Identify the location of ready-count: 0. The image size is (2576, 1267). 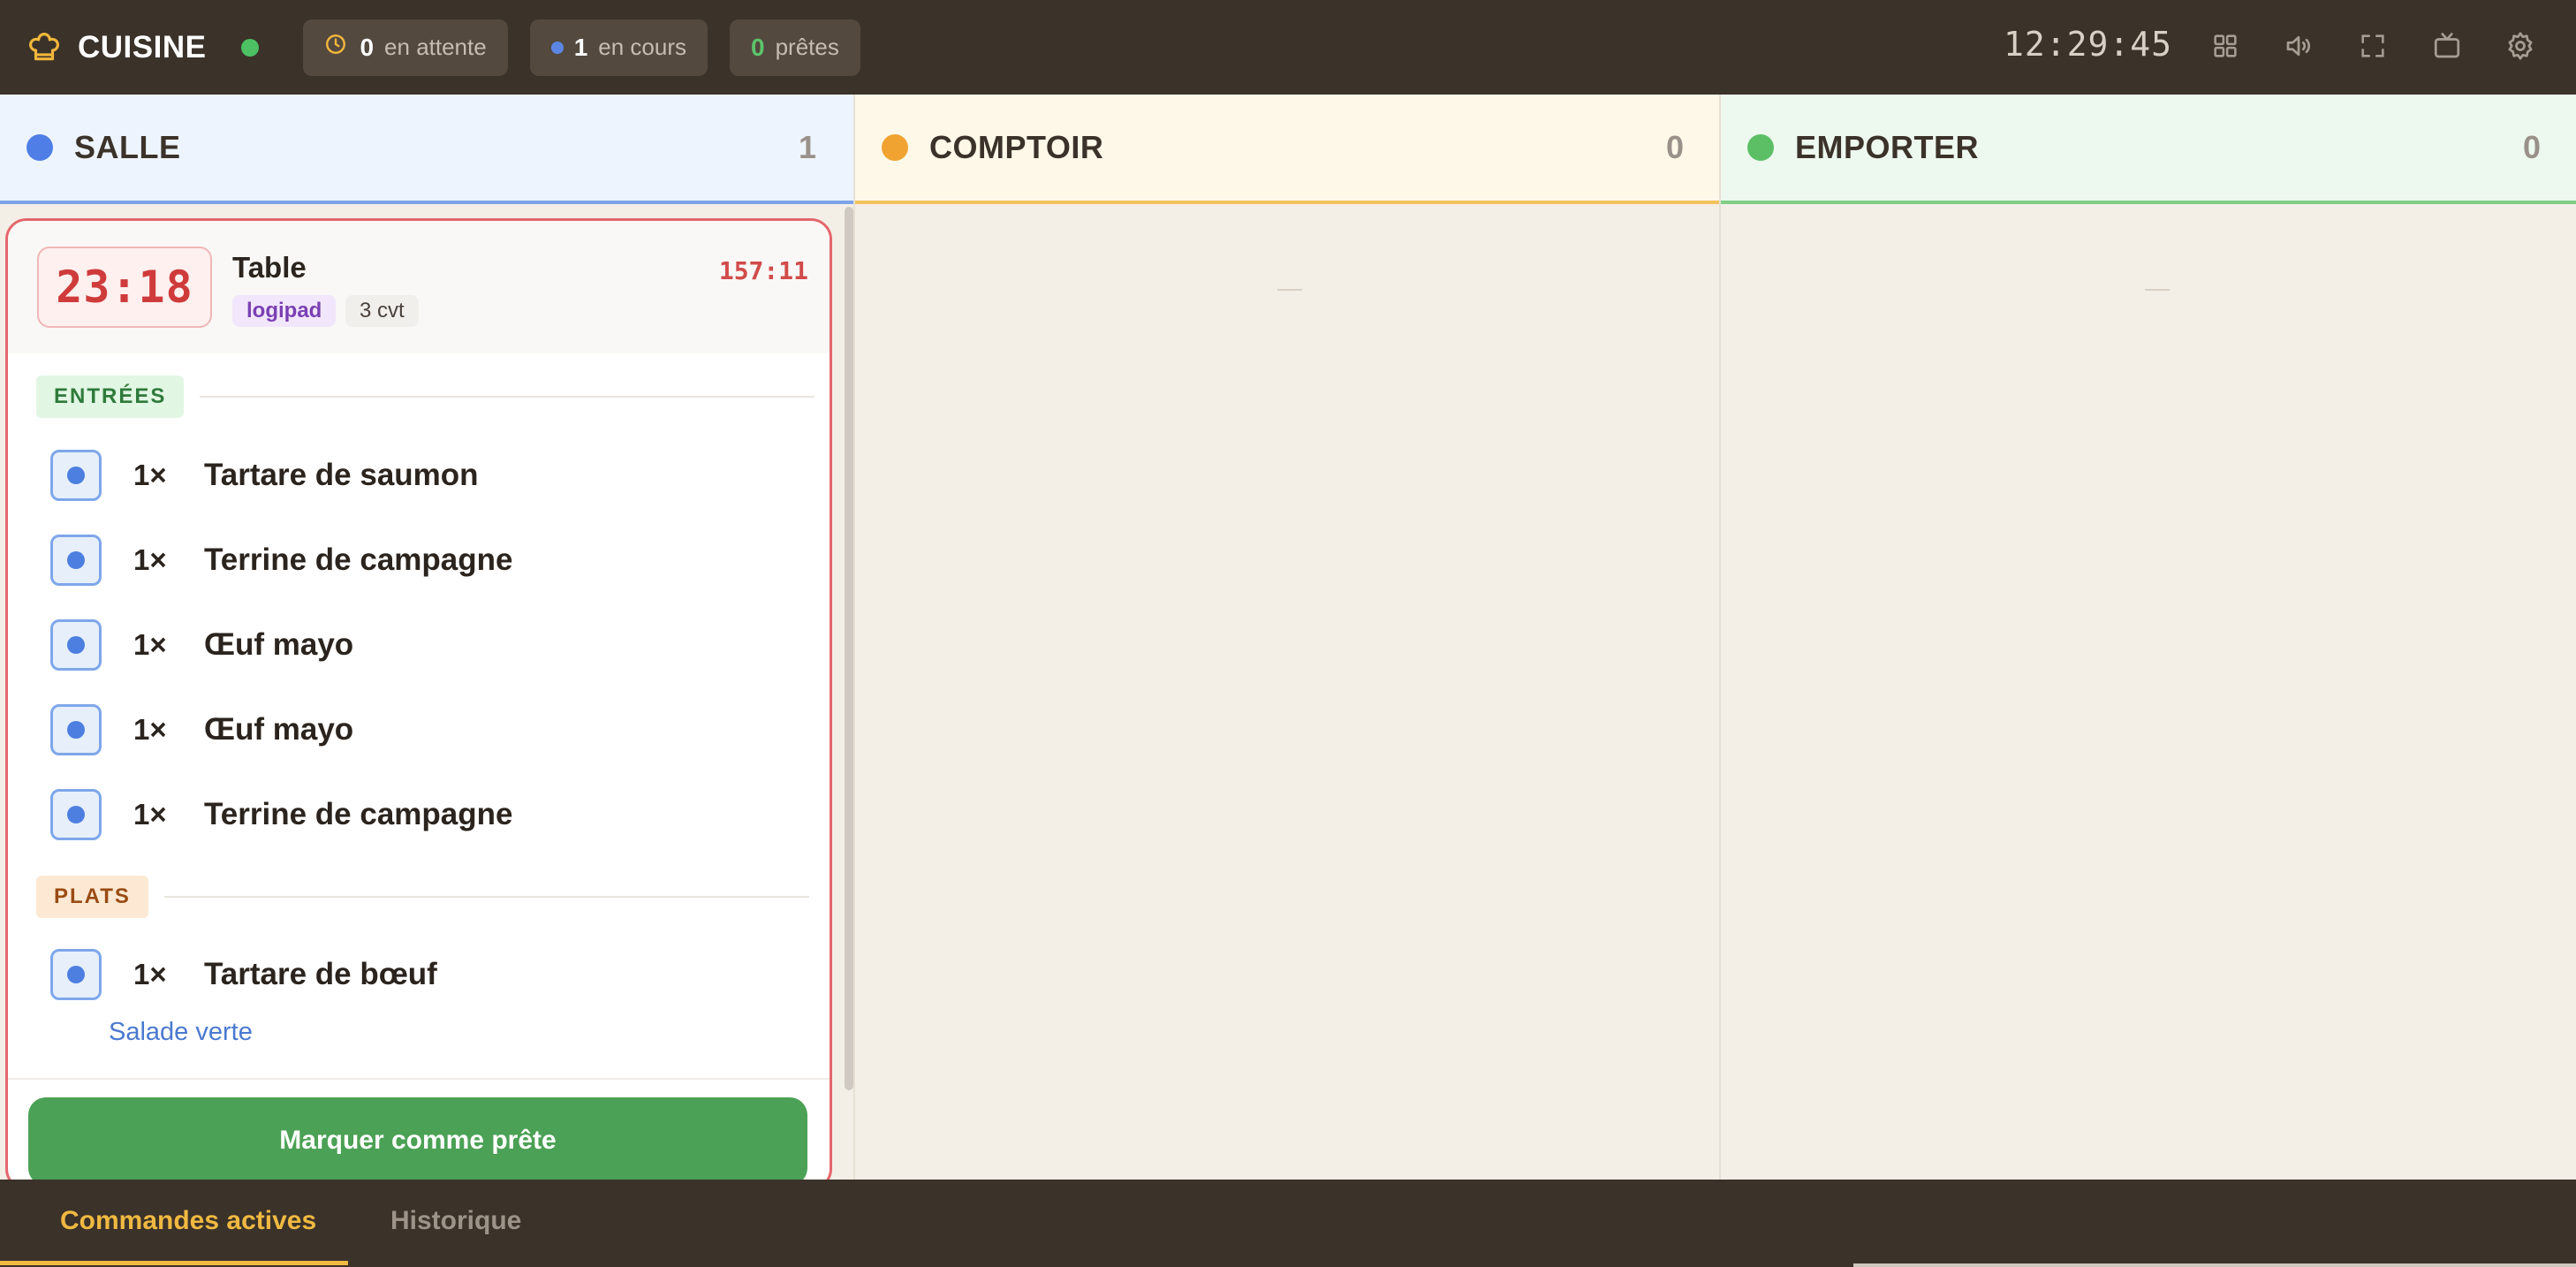
(758, 47).